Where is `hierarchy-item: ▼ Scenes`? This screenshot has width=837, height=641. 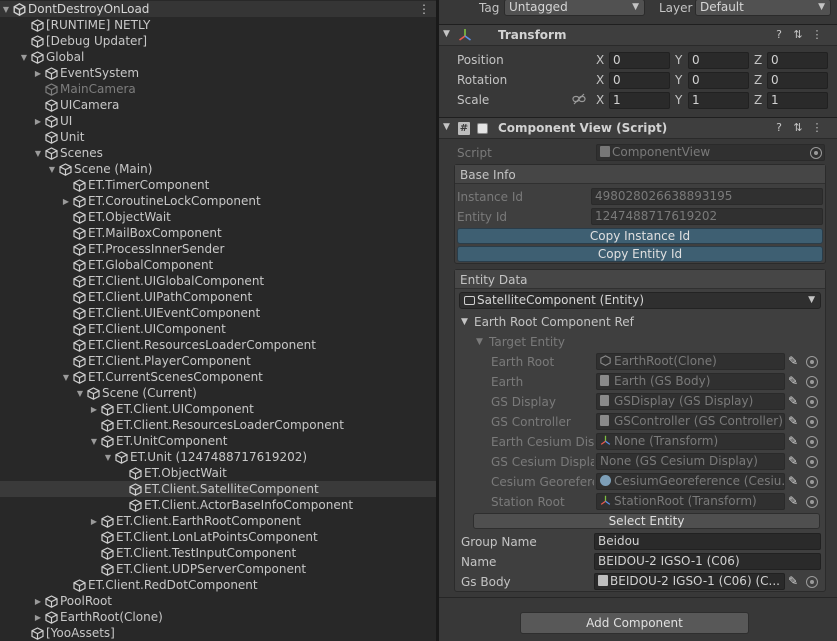
hierarchy-item: ▼ Scenes is located at coordinates (218, 153).